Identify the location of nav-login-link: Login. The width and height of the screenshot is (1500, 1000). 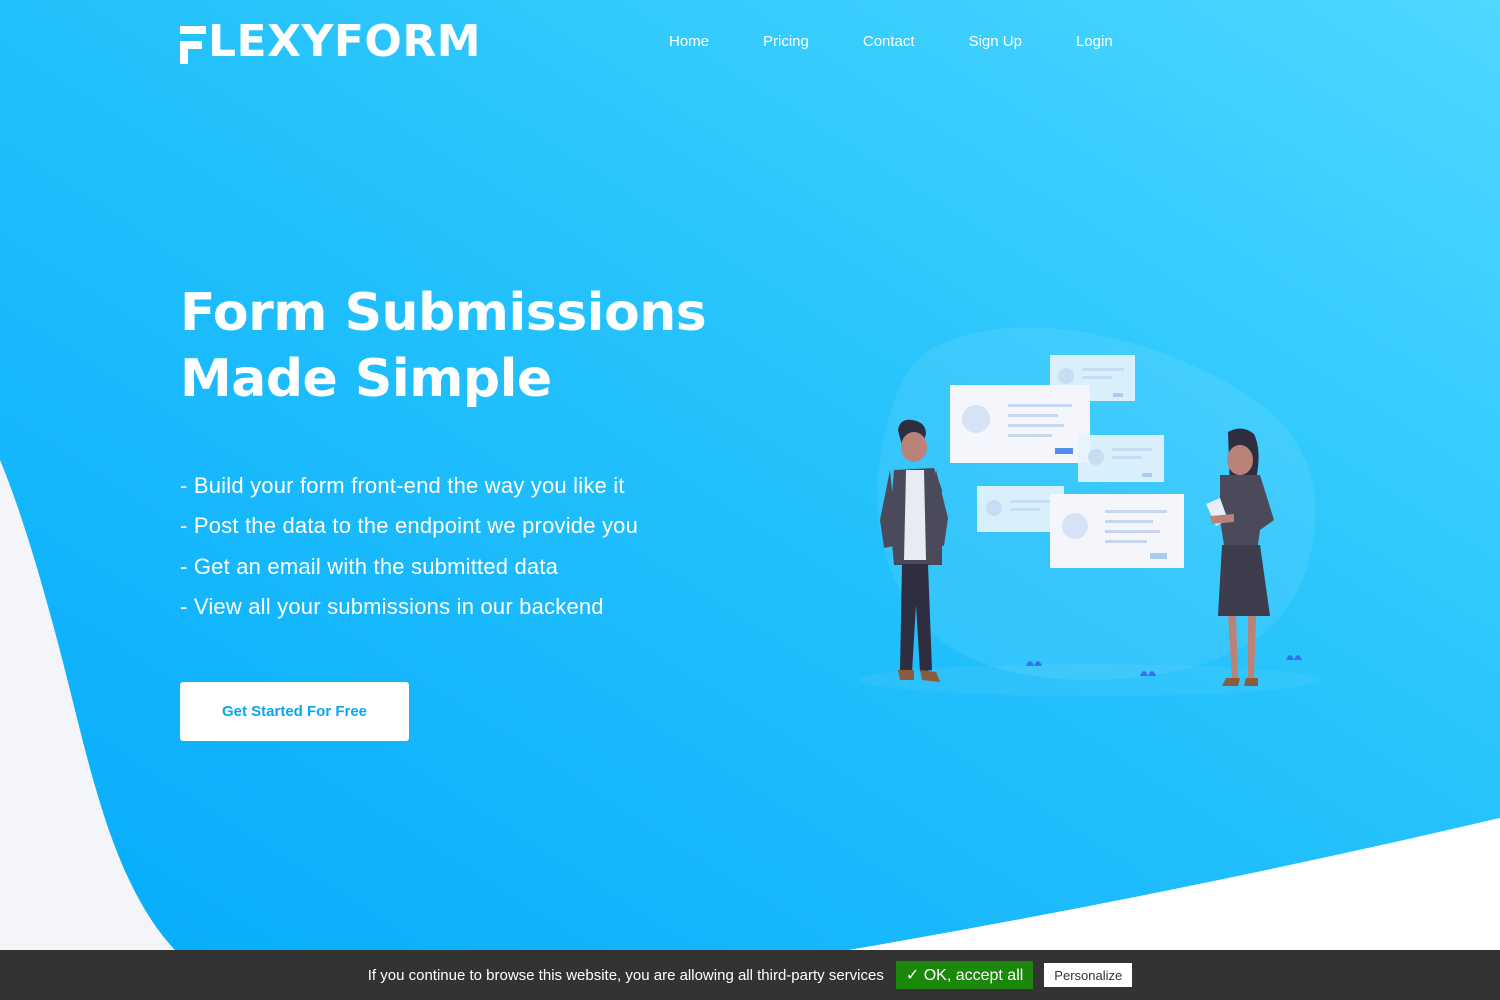
(1094, 42).